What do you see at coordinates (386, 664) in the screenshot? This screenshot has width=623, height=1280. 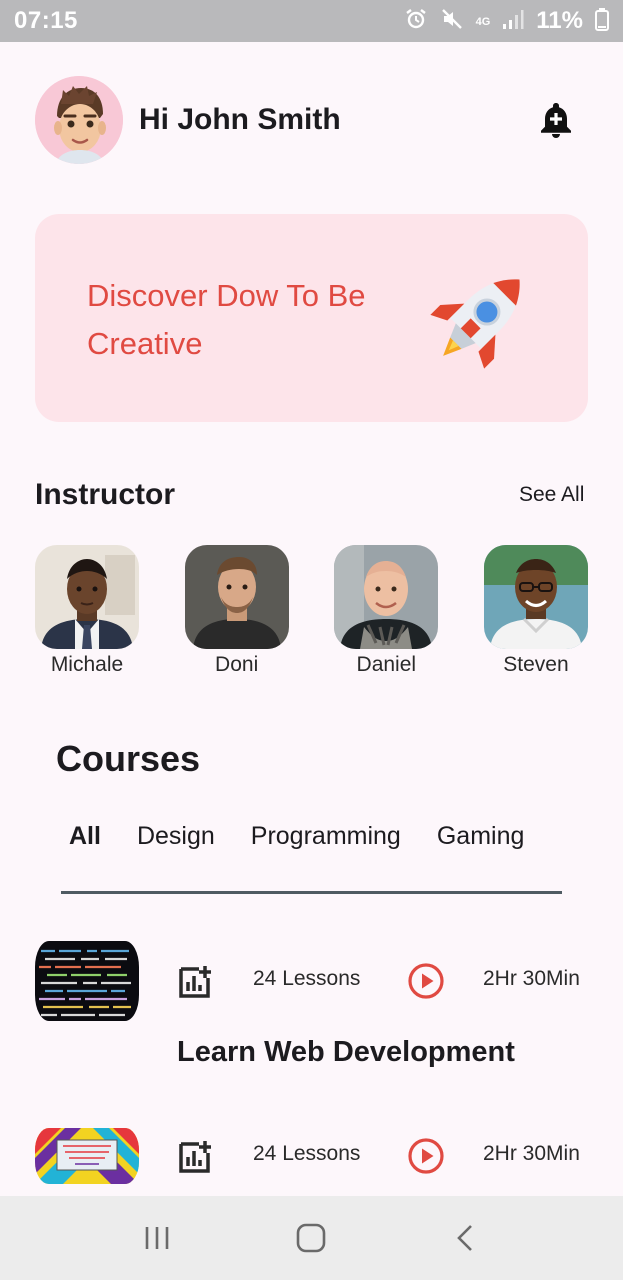 I see `instructor-name: Daniel` at bounding box center [386, 664].